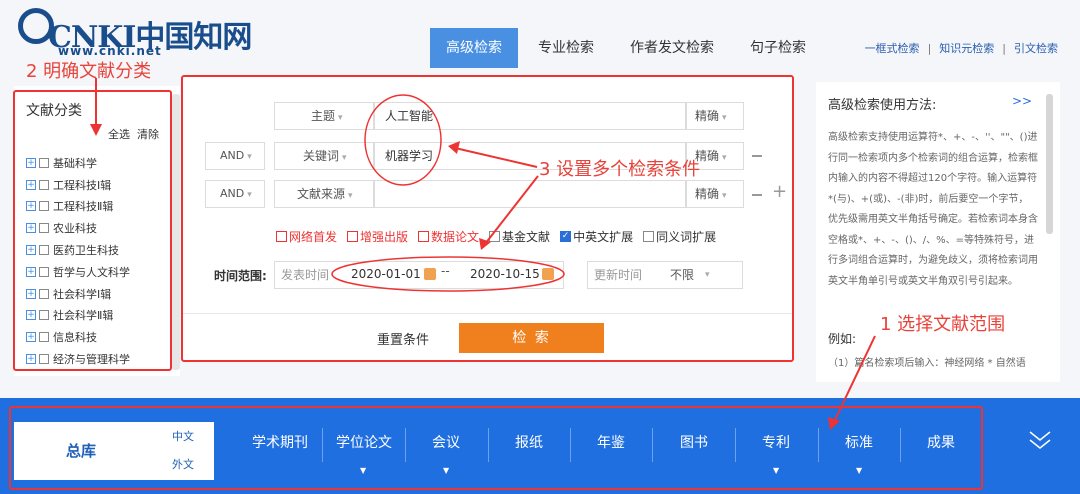  I want to click on link-citation-search: 引文检索, so click(1036, 48).